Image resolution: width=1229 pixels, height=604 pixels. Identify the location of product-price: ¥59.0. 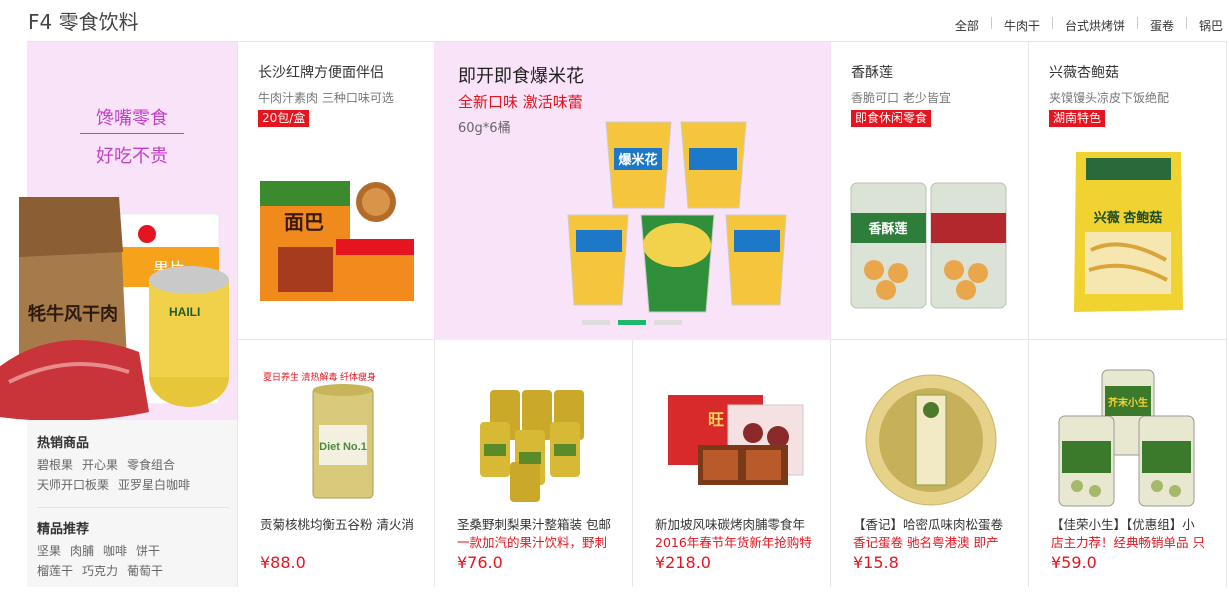
(1074, 562).